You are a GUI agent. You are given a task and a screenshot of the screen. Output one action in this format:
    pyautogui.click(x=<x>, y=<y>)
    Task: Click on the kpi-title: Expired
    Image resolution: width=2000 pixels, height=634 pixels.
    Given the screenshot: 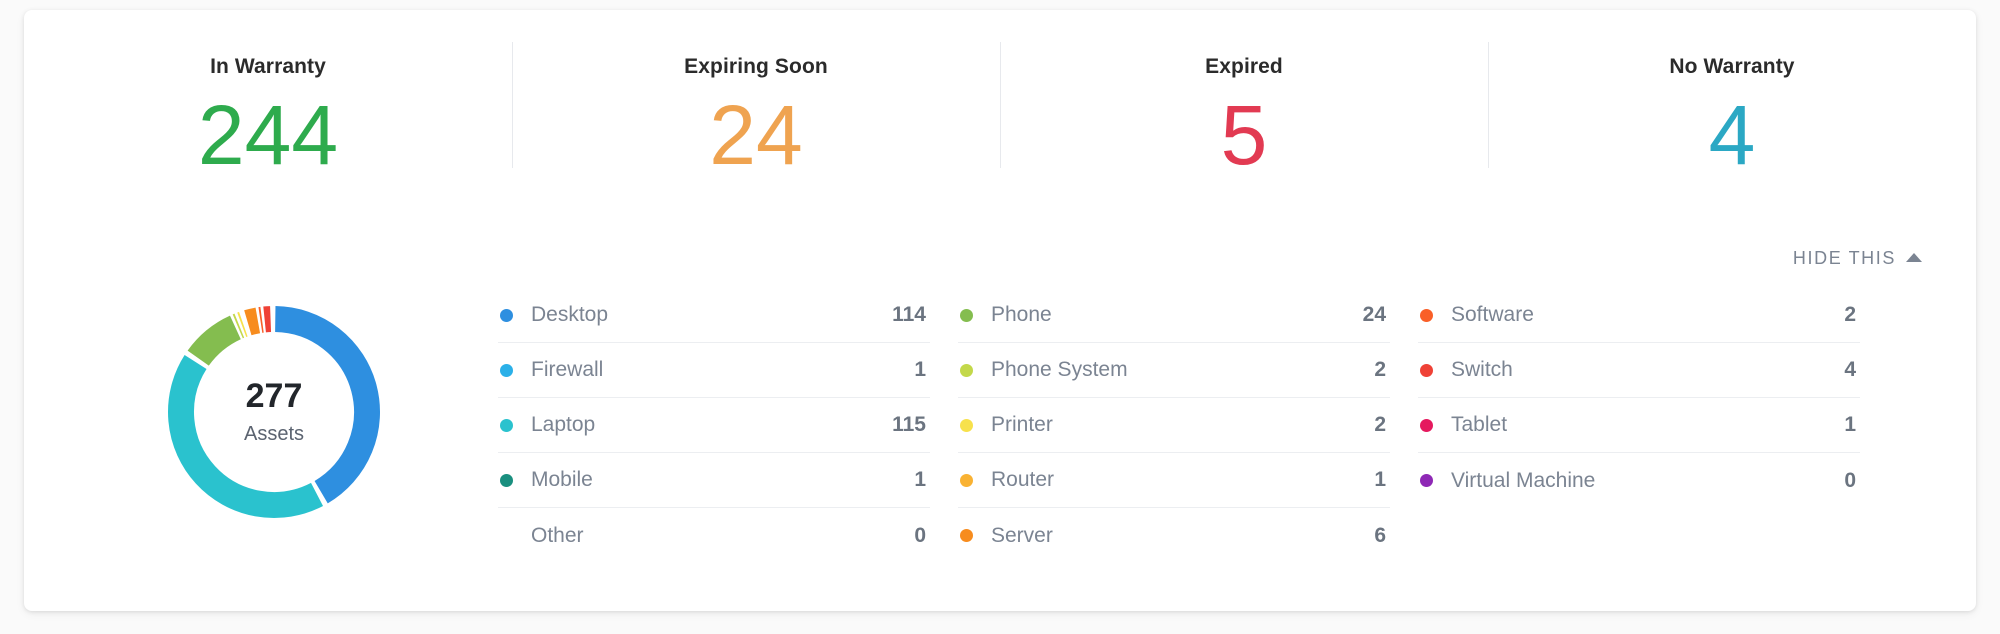 What is the action you would take?
    pyautogui.click(x=1244, y=66)
    